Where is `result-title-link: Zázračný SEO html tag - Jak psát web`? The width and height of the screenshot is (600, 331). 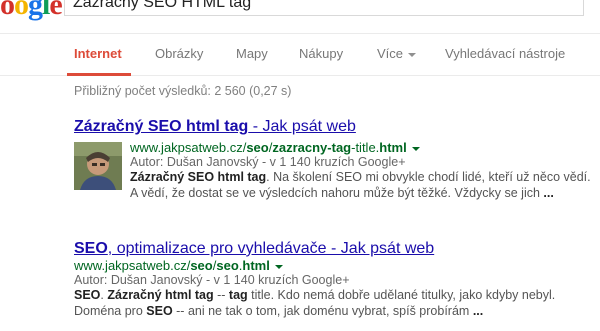
result-title-link: Zázračný SEO html tag - Jak psát web is located at coordinates (334, 127).